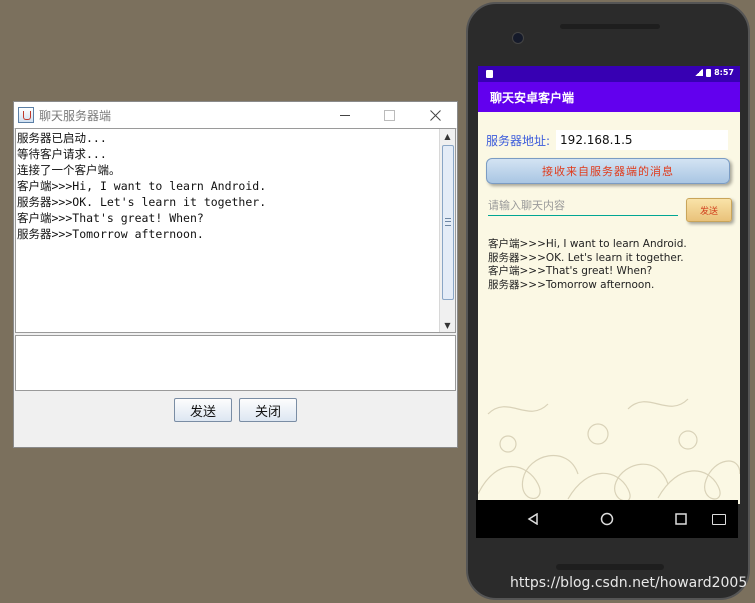 This screenshot has width=755, height=603. I want to click on maximize-button, so click(389, 115).